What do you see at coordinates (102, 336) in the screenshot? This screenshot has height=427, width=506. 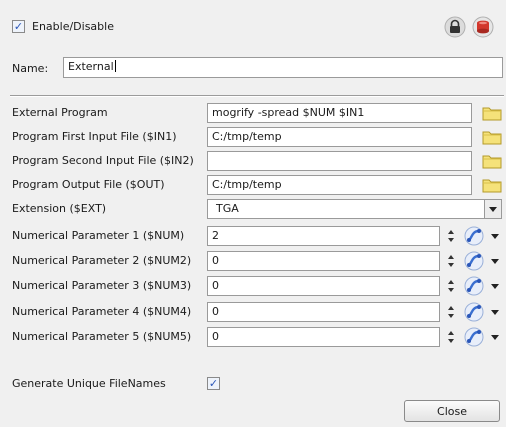 I see `field-label: Numerical Parameter 5 ($NUM5)` at bounding box center [102, 336].